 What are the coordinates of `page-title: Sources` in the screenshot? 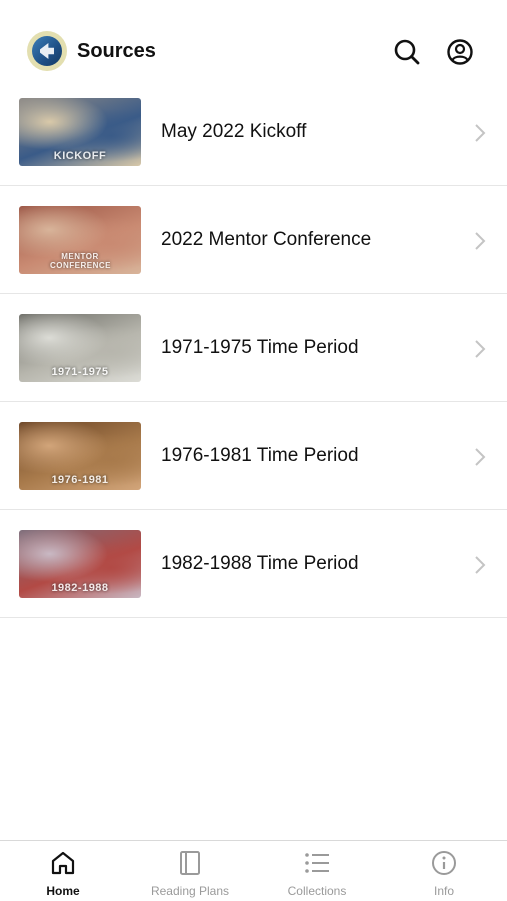 It's located at (116, 51).